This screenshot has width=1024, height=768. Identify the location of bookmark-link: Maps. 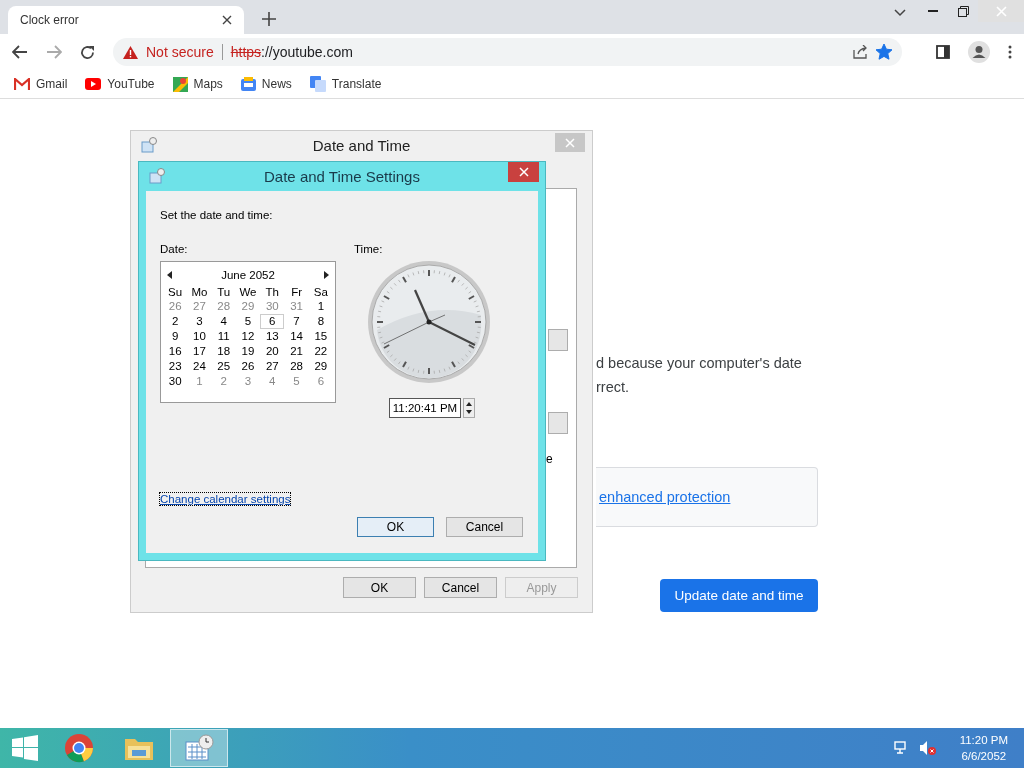
(208, 84).